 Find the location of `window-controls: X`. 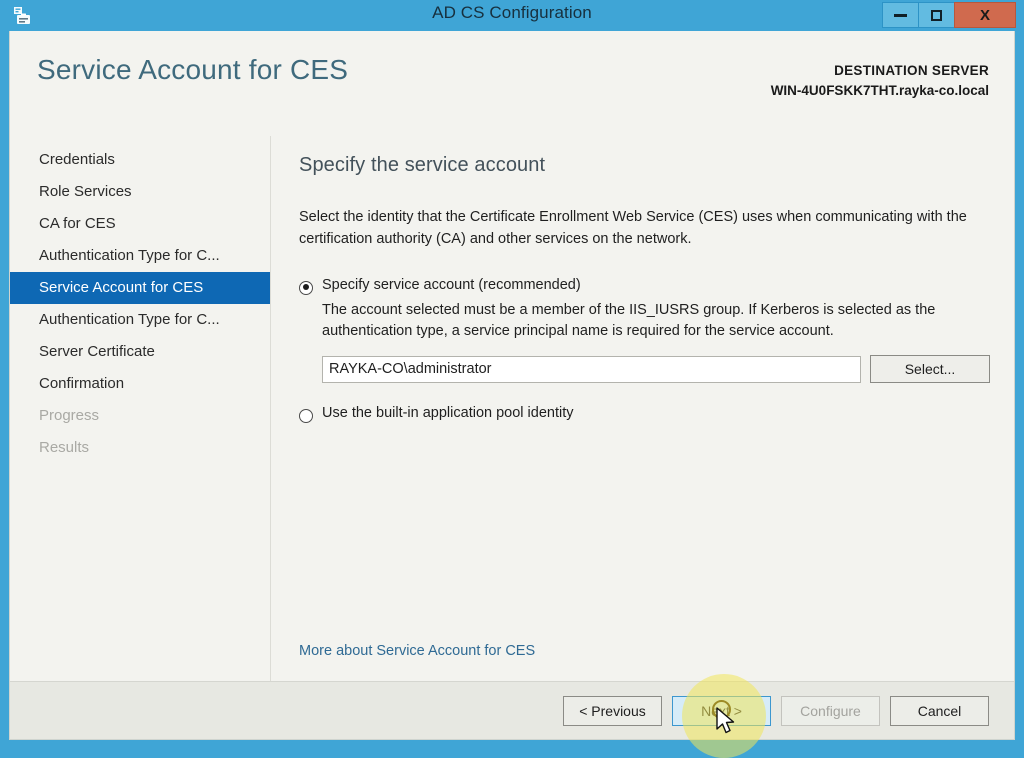

window-controls: X is located at coordinates (949, 15).